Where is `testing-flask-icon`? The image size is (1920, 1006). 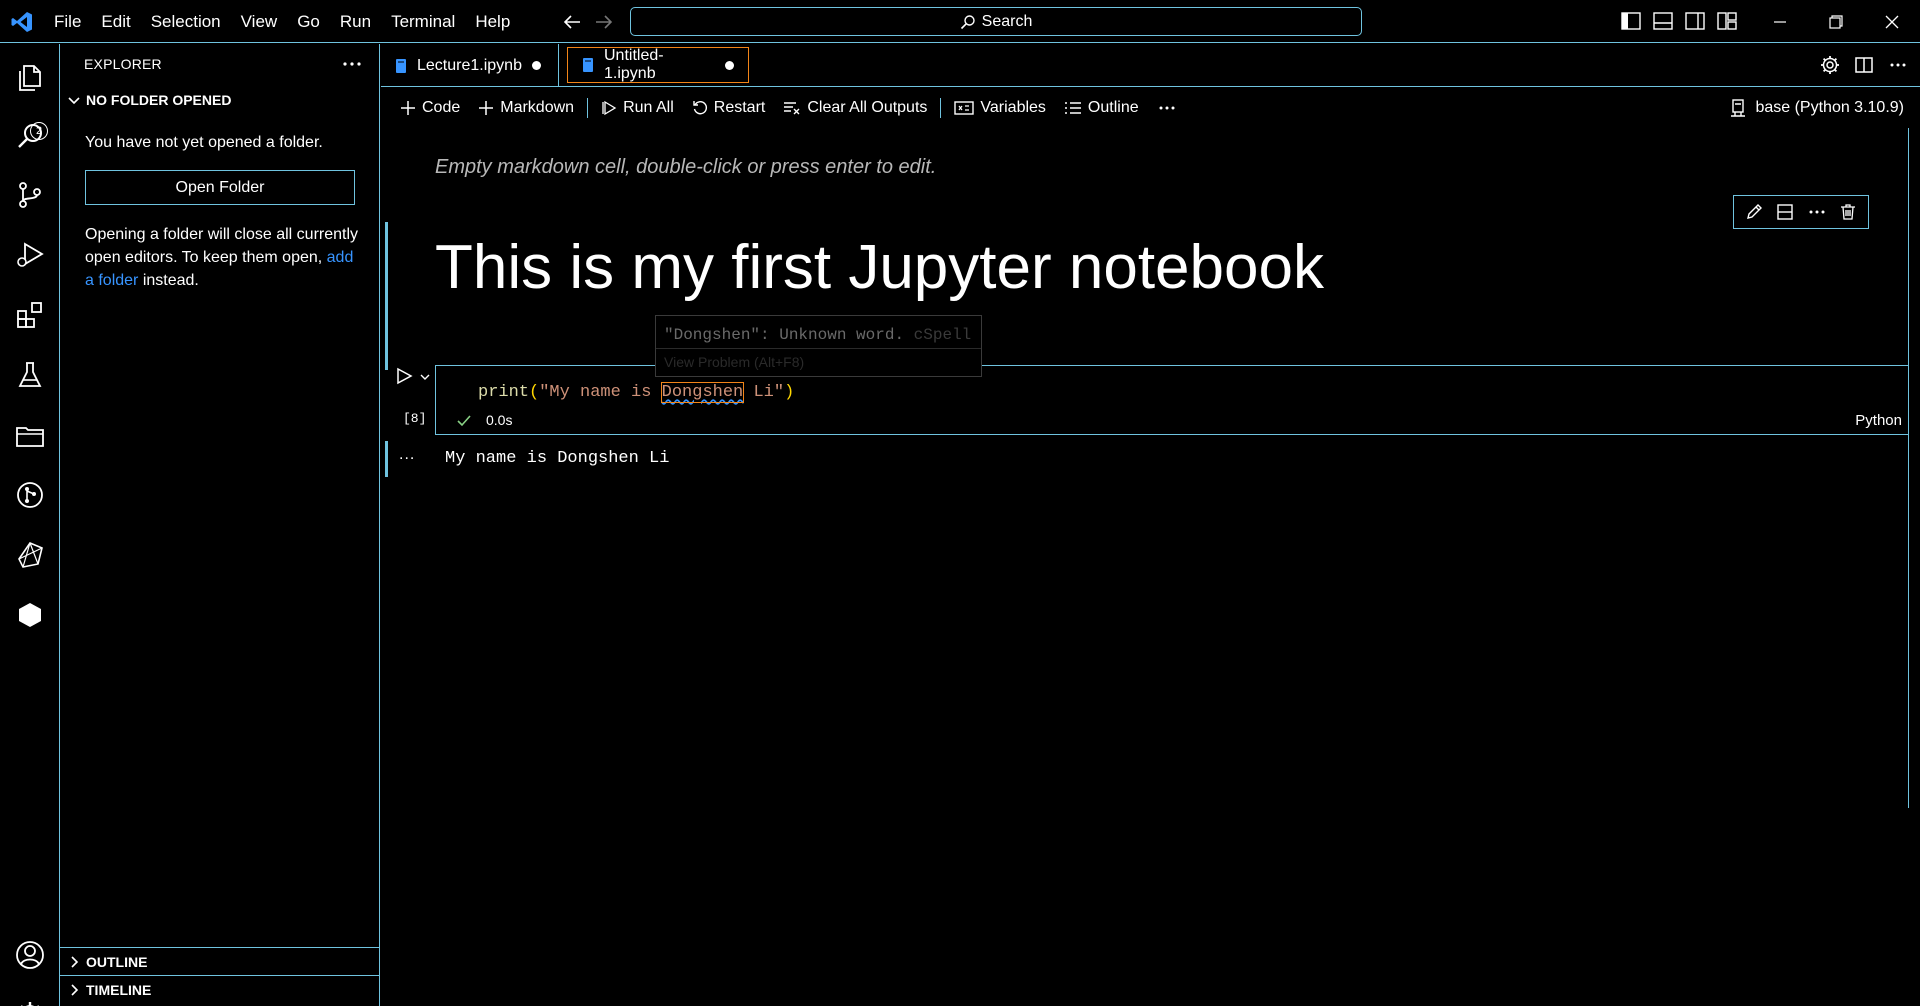 testing-flask-icon is located at coordinates (30, 375).